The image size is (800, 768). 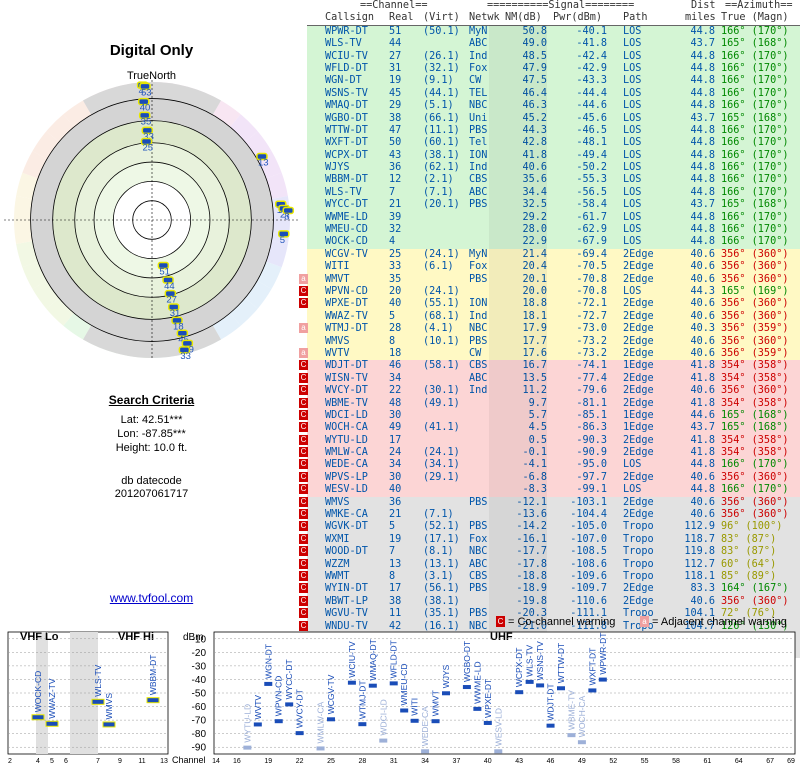 What do you see at coordinates (395, 329) in the screenshot?
I see `cell-real: 28` at bounding box center [395, 329].